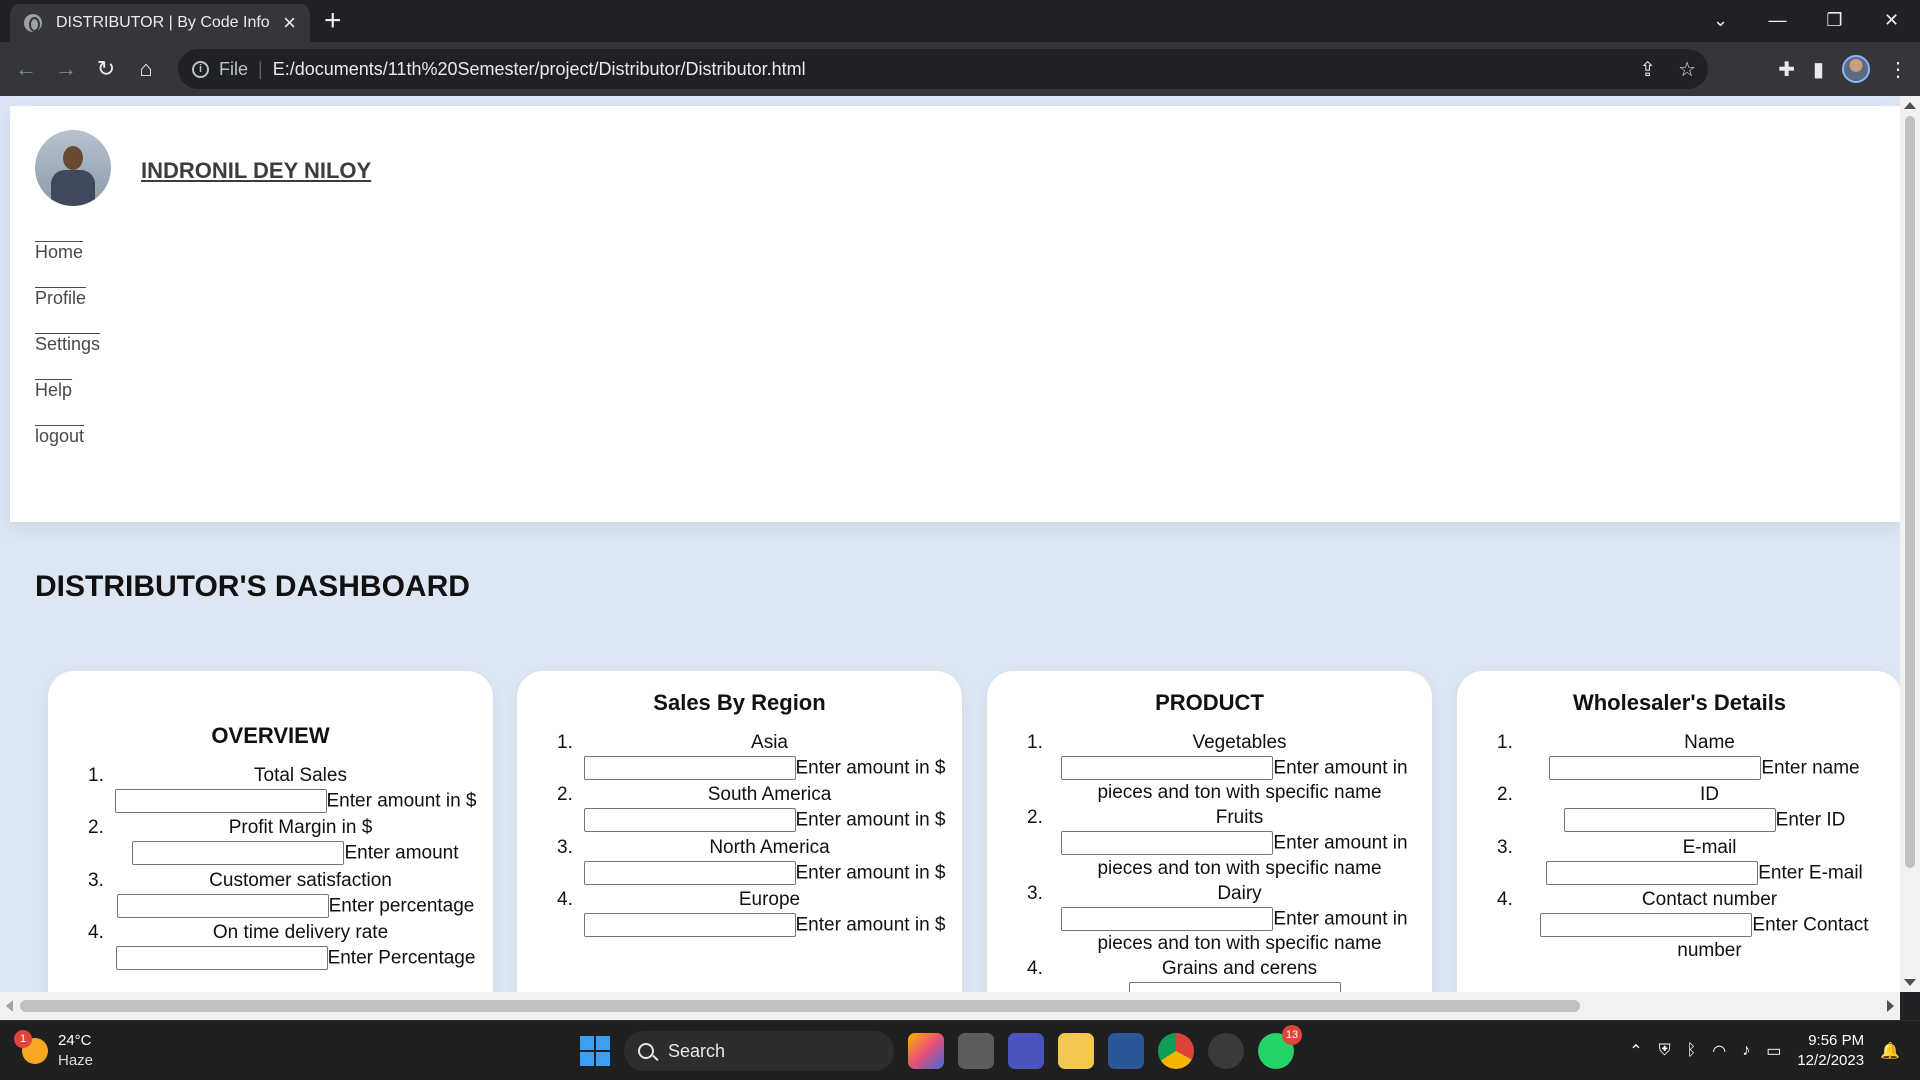 The image size is (1920, 1080). I want to click on nav-label: Help, so click(53, 390).